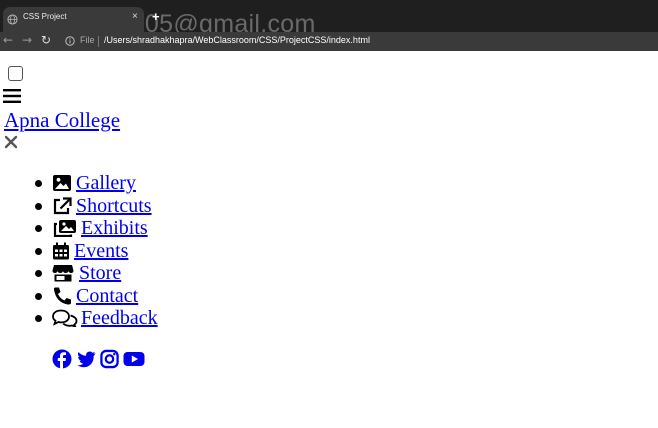 This screenshot has width=658, height=428. Describe the element at coordinates (156, 16) in the screenshot. I see `new-tab-button: +` at that location.